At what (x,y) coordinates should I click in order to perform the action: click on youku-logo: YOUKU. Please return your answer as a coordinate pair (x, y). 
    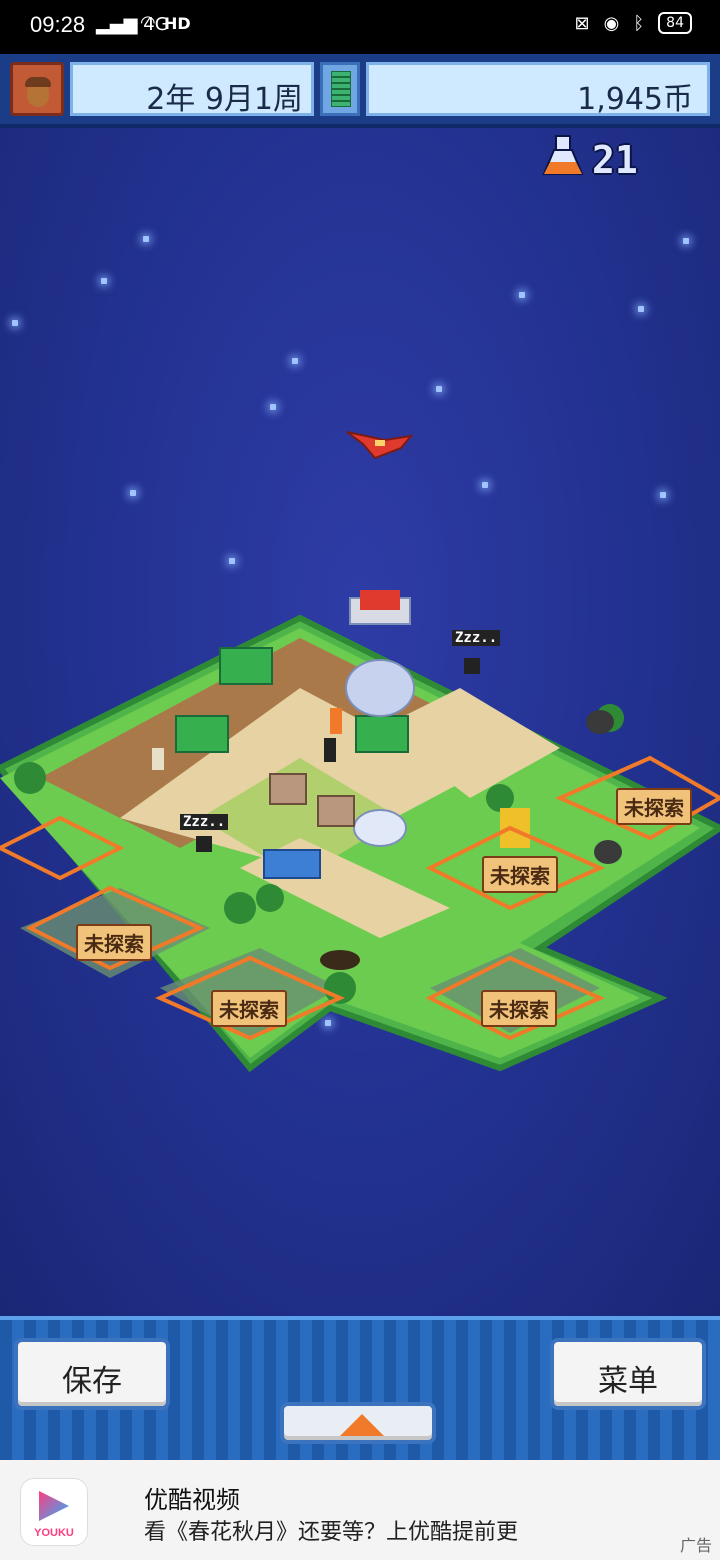
    Looking at the image, I should click on (54, 1512).